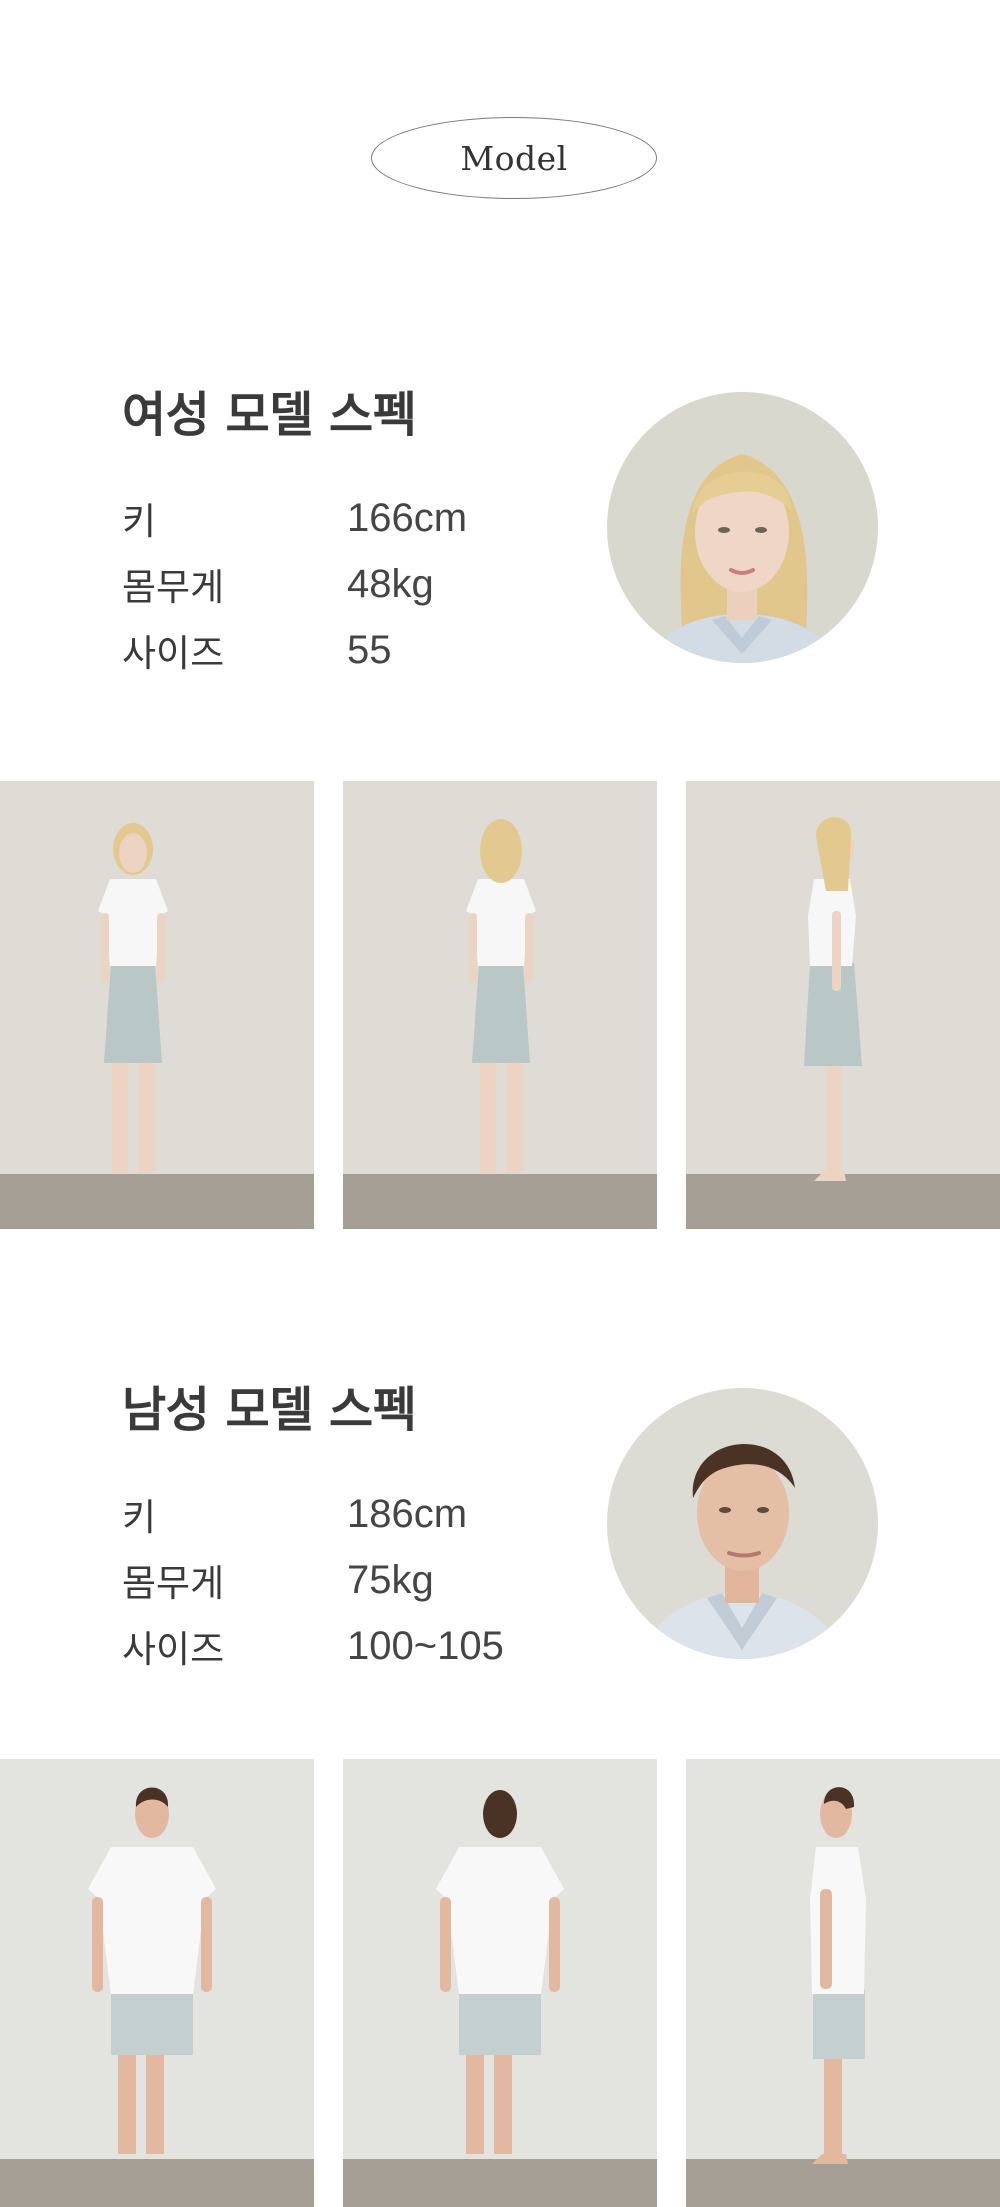  Describe the element at coordinates (407, 1513) in the screenshot. I see `spec-value: 186cm` at that location.